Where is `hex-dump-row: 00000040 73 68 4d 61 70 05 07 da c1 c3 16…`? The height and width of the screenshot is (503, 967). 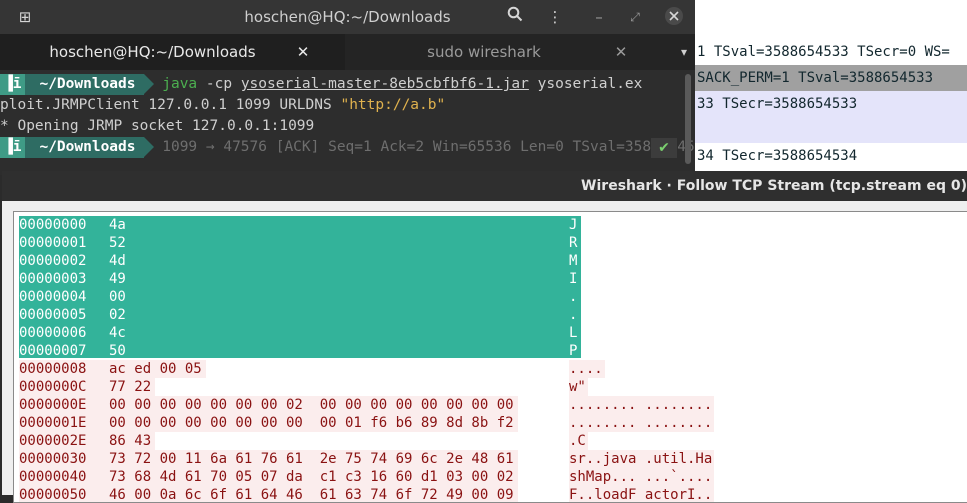
hex-dump-row: 00000040 73 68 4d 61 70 05 07 da c1 c3 16… is located at coordinates (489, 477).